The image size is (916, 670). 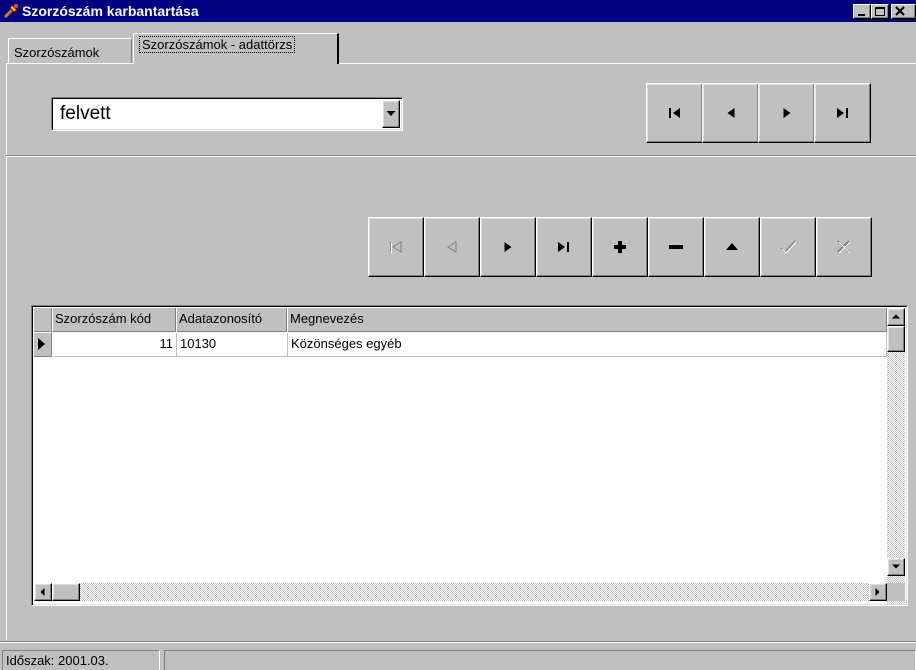 I want to click on filter-combobox: felvett, so click(x=227, y=114).